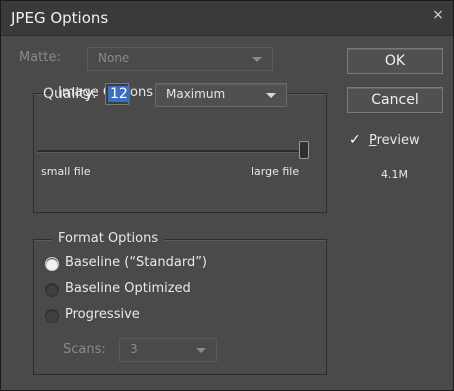  Describe the element at coordinates (114, 58) in the screenshot. I see `matte-dropdown-value: None` at that location.